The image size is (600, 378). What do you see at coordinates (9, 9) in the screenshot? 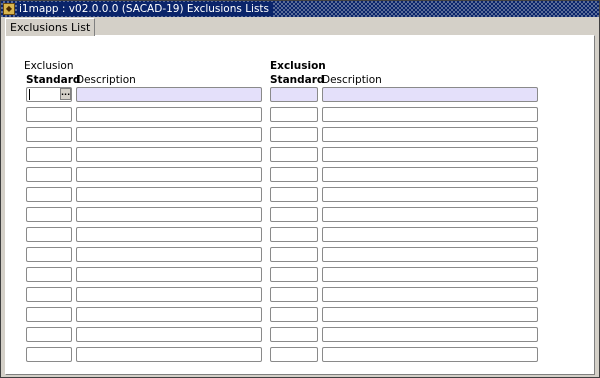
I see `oracle-forms-app-icon: ◆` at bounding box center [9, 9].